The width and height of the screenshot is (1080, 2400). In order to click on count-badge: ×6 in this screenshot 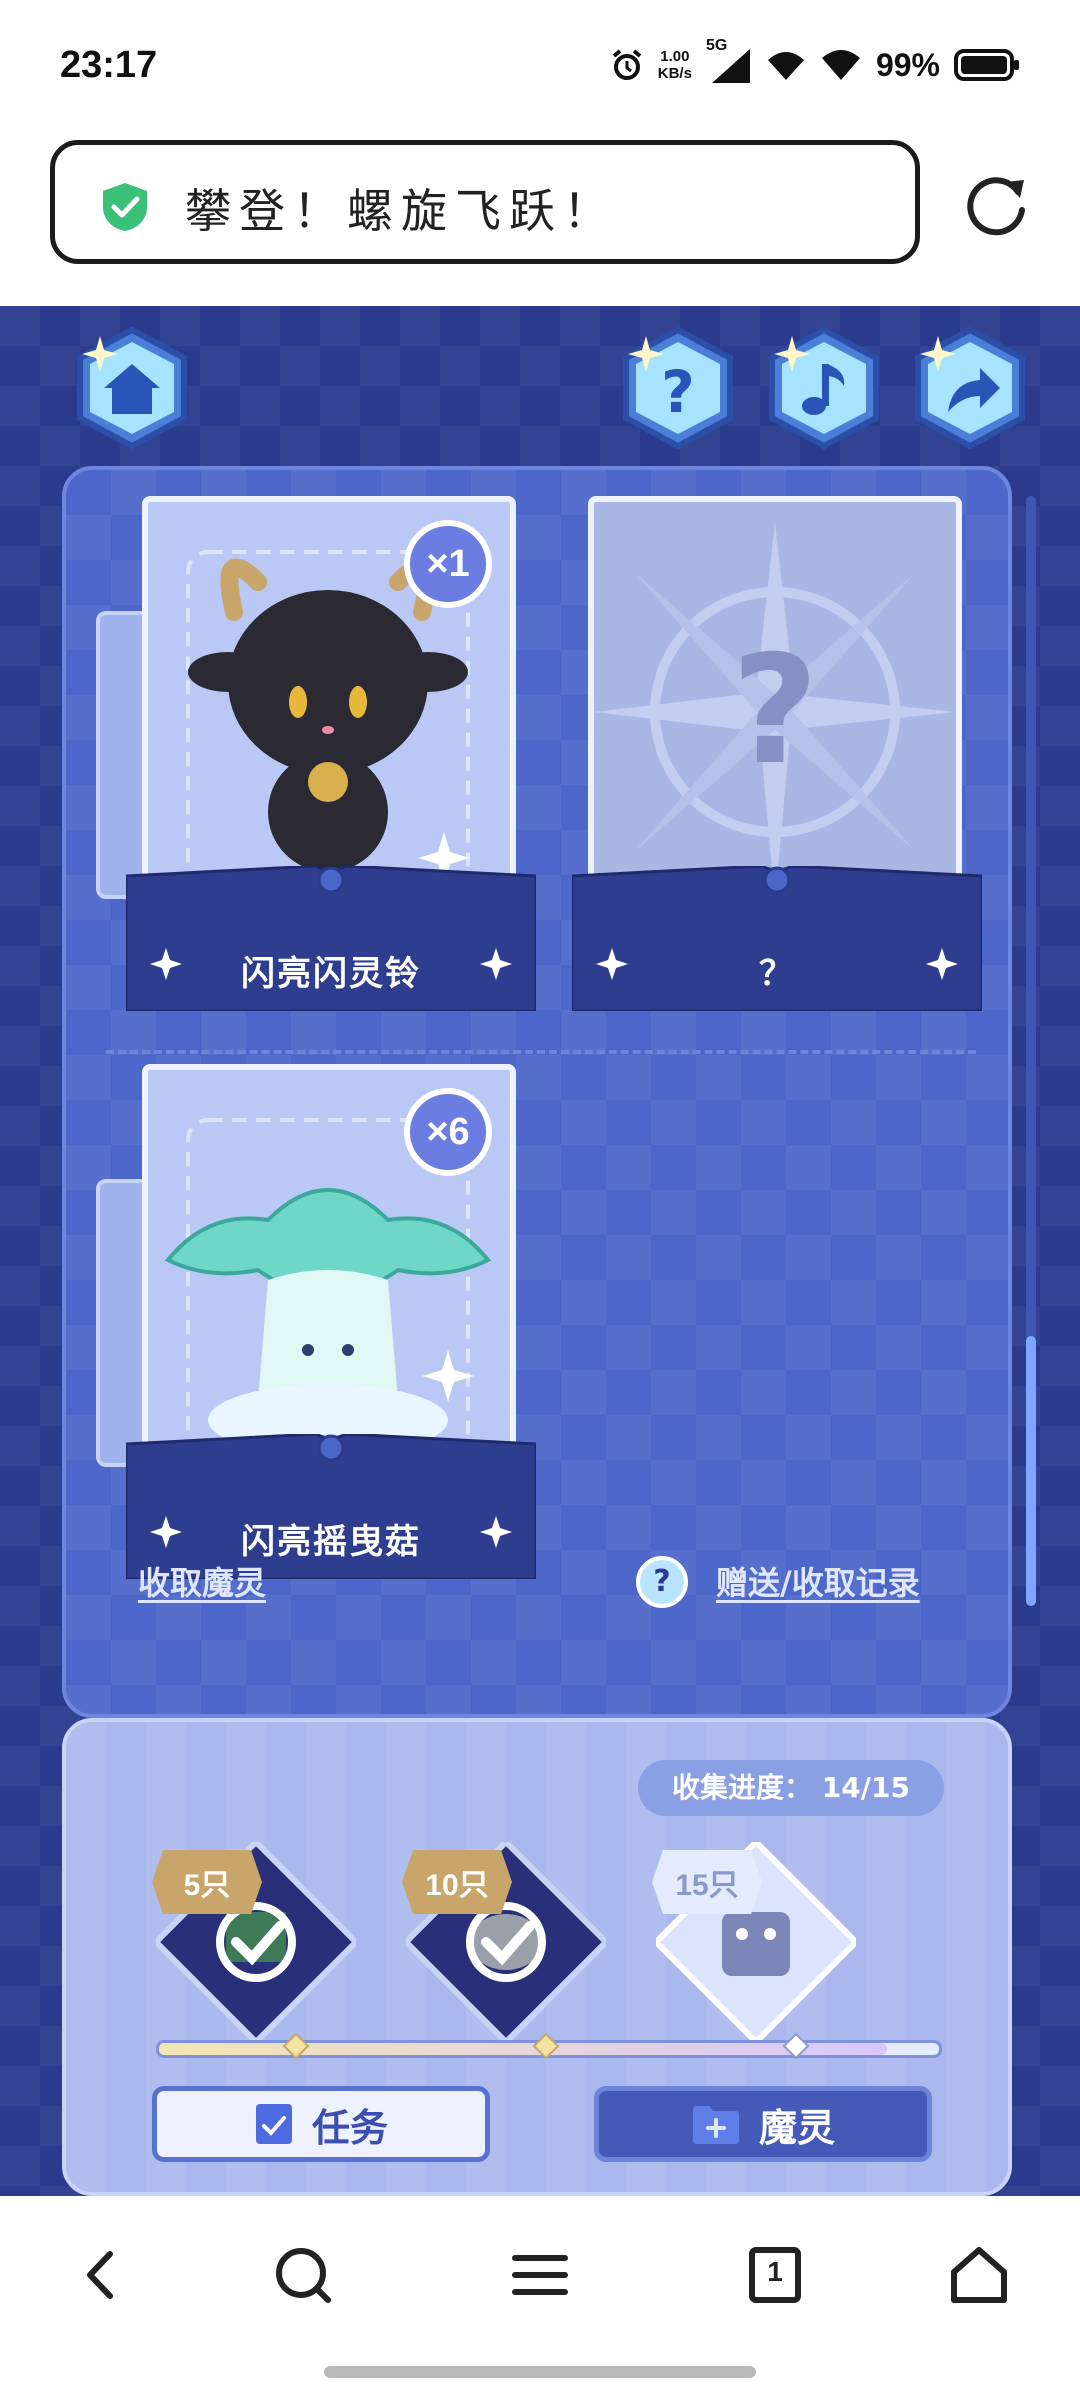, I will do `click(448, 1132)`.